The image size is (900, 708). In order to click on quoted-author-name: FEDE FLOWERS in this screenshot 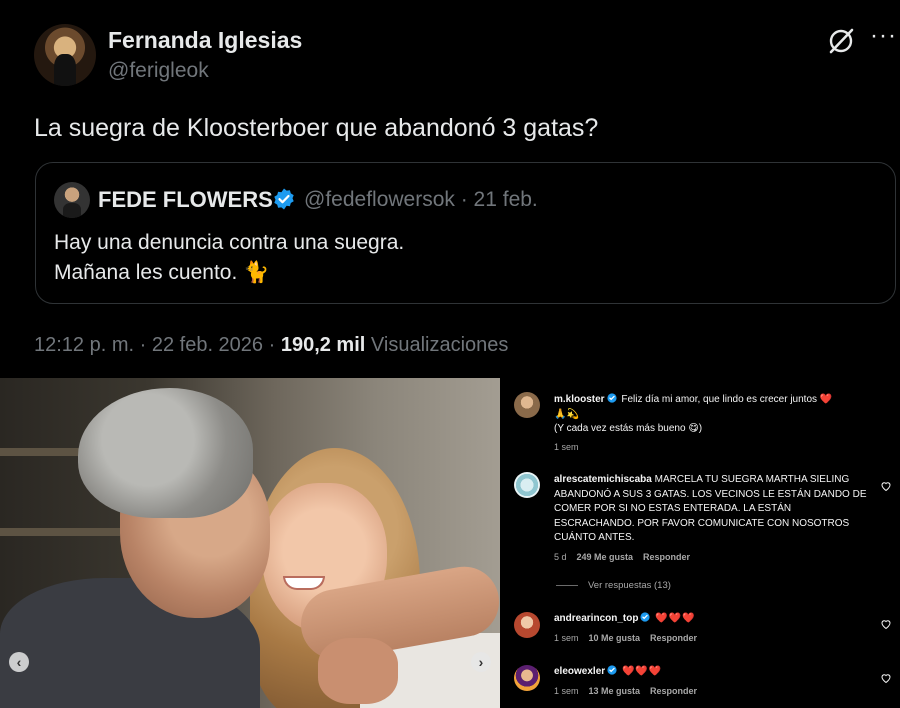, I will do `click(185, 199)`.